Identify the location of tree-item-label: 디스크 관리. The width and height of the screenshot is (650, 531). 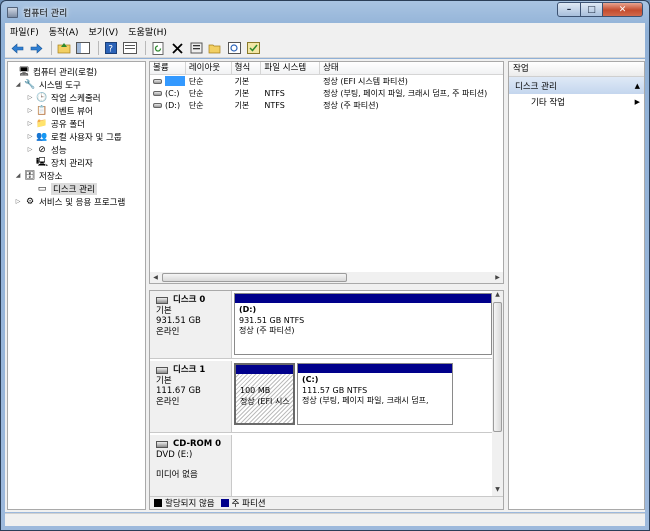
(74, 188).